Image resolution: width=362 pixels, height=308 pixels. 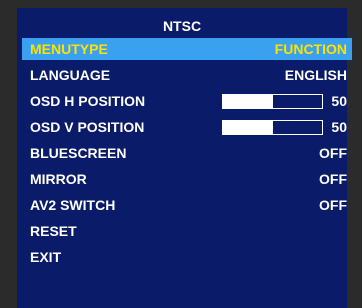 What do you see at coordinates (182, 26) in the screenshot?
I see `menu-title: NTSC` at bounding box center [182, 26].